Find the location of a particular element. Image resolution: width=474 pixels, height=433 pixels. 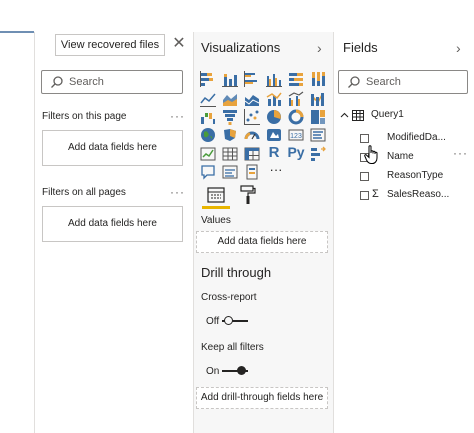

filters-search-input: Search is located at coordinates (112, 82).